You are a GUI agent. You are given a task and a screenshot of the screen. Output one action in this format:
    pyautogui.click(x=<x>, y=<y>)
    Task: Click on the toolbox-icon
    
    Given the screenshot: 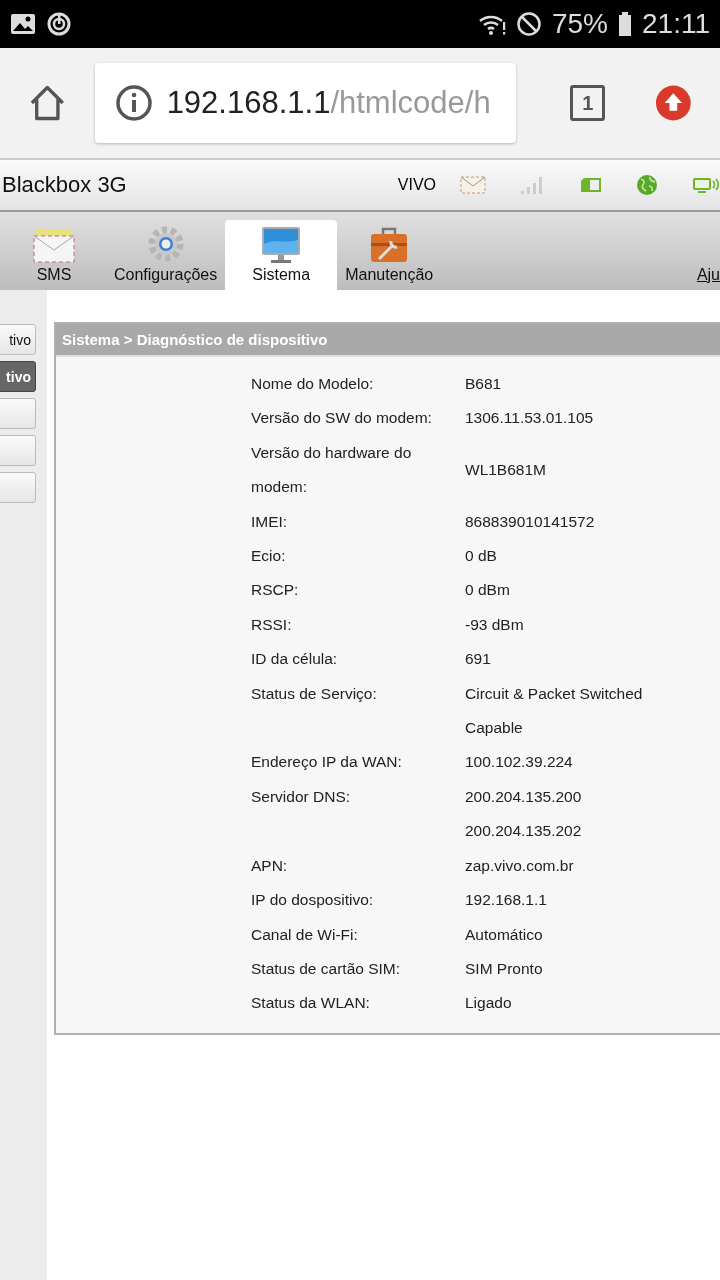 What is the action you would take?
    pyautogui.click(x=389, y=245)
    